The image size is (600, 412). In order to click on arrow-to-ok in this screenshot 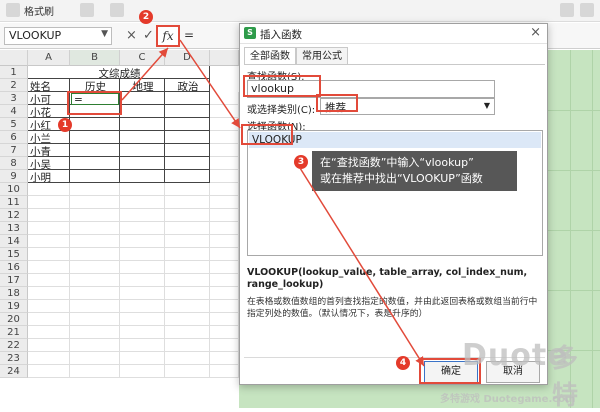, I will do `click(362, 267)`.